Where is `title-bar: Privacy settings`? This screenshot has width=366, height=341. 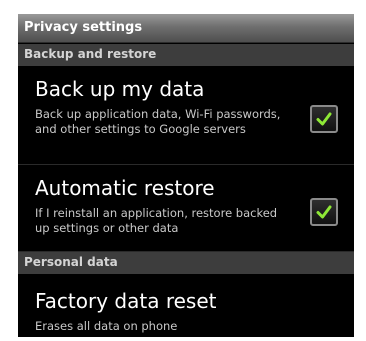 title-bar: Privacy settings is located at coordinates (186, 28).